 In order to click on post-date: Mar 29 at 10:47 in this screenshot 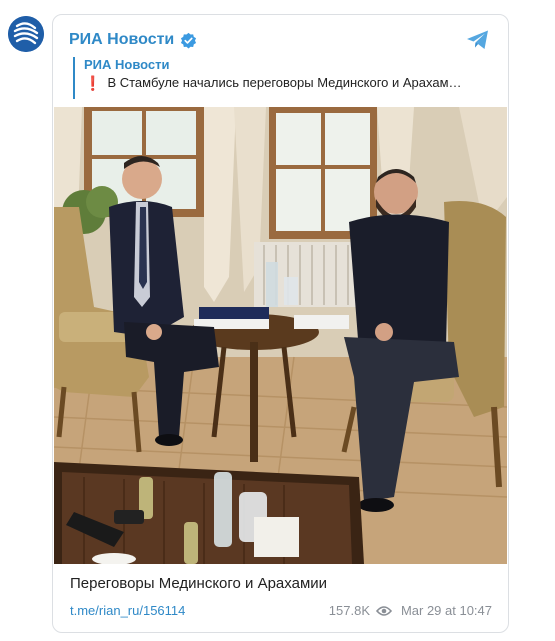, I will do `click(446, 610)`.